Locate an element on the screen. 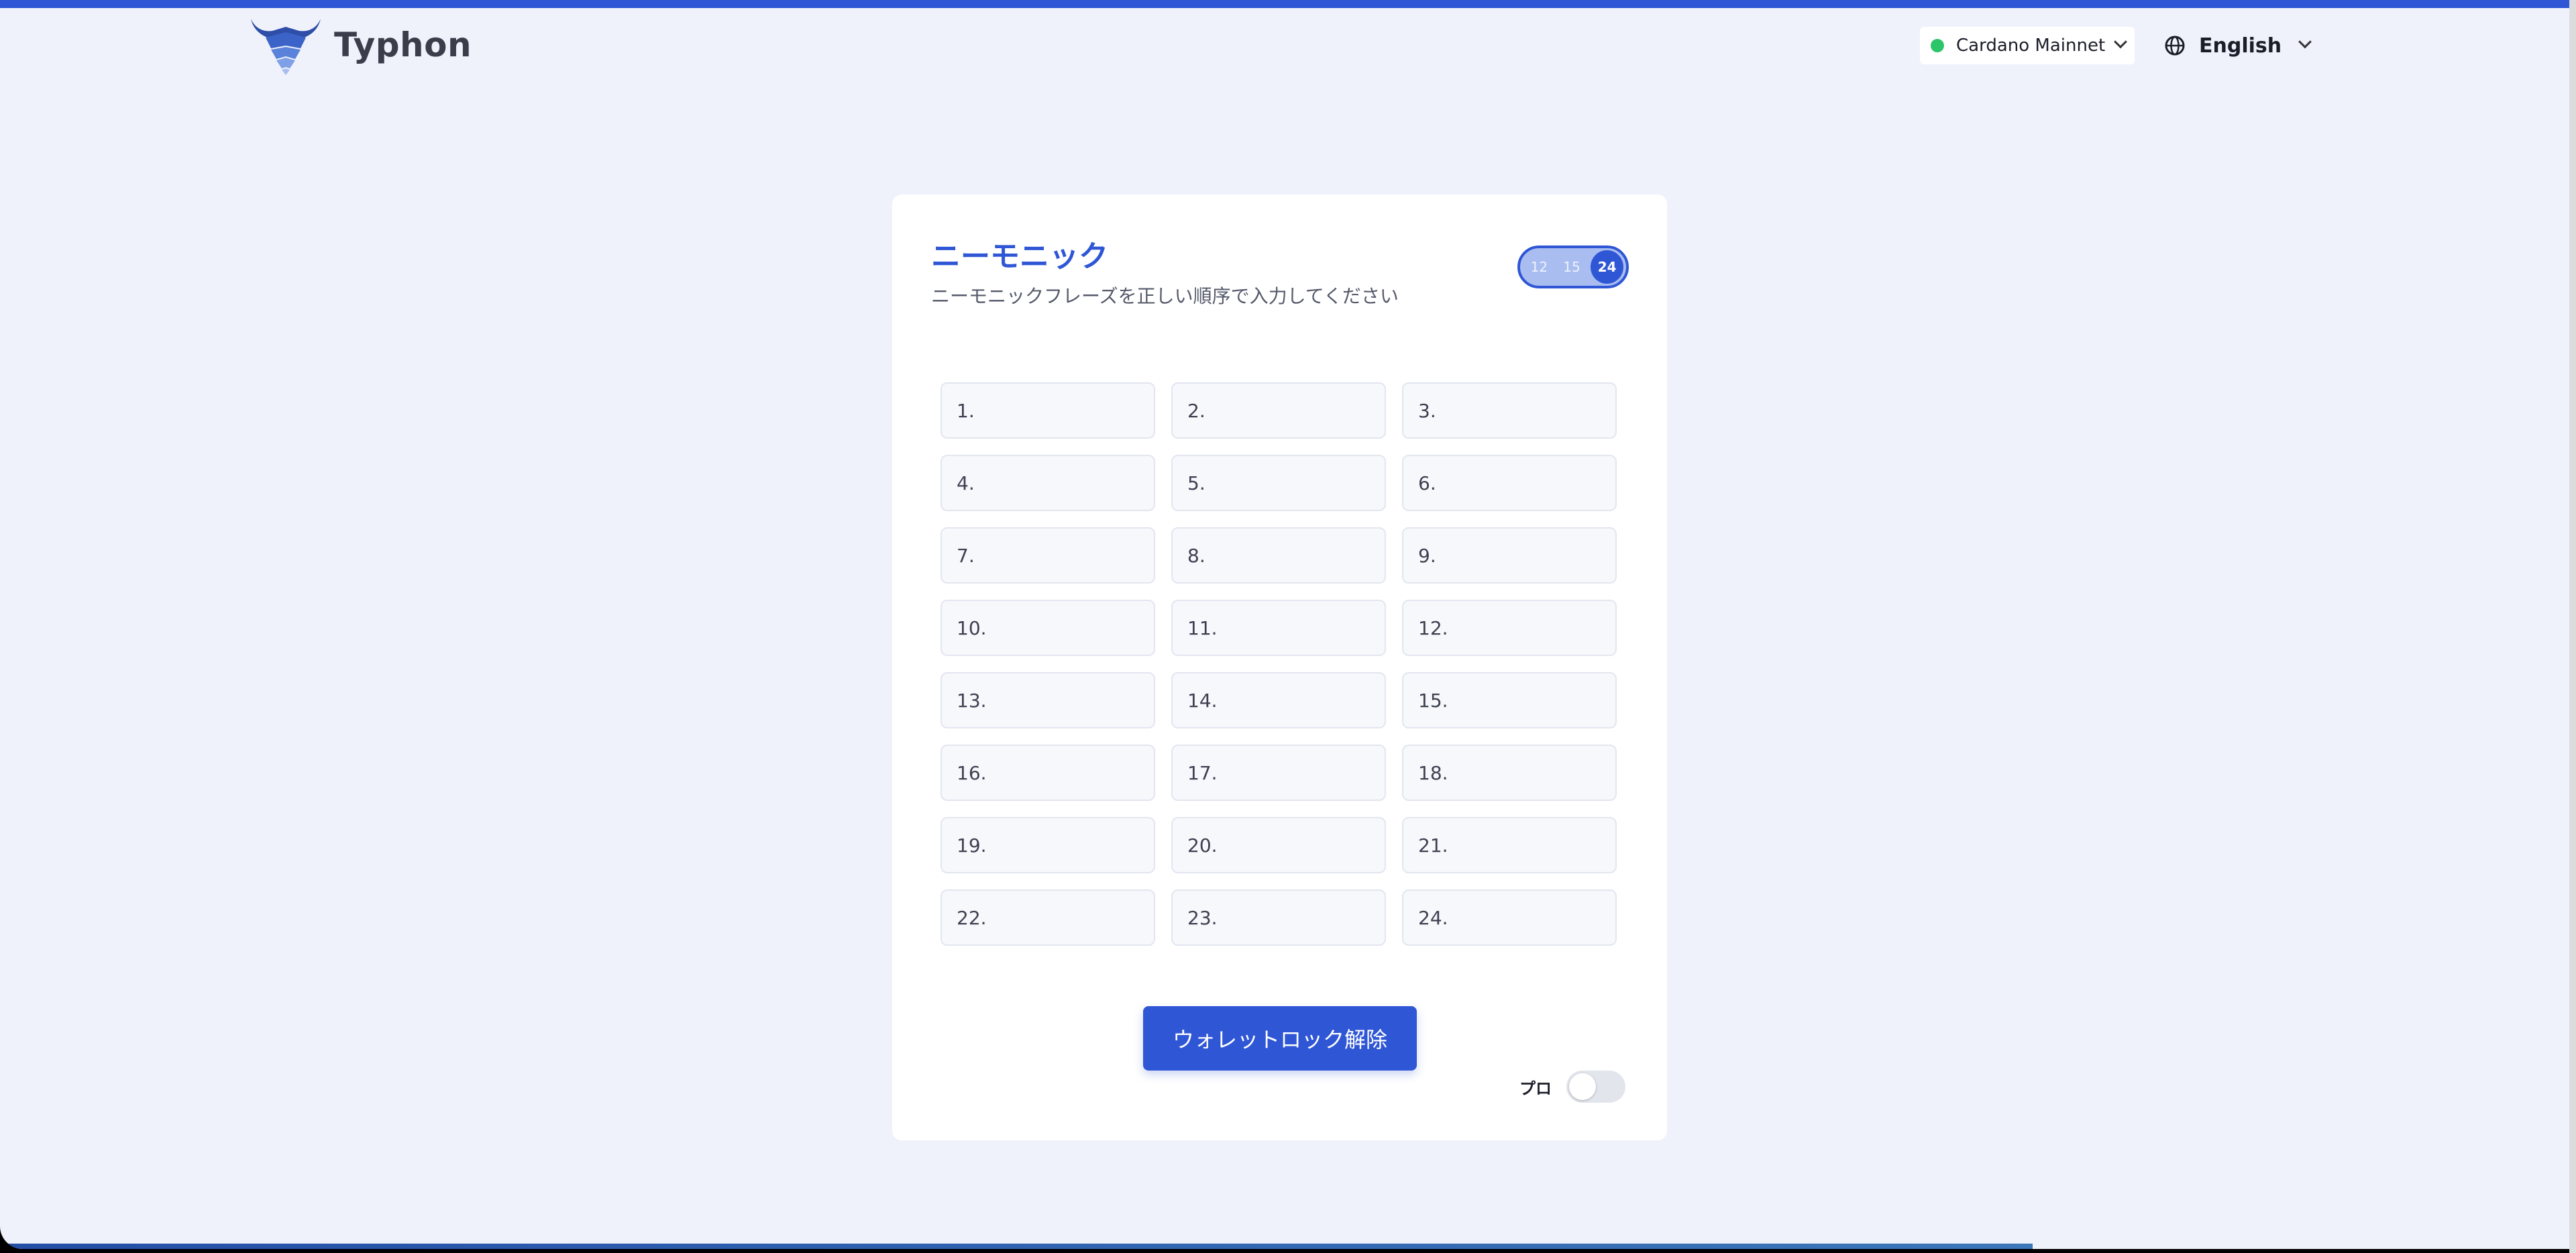  network-selector: Cardano Mainnet is located at coordinates (2027, 45).